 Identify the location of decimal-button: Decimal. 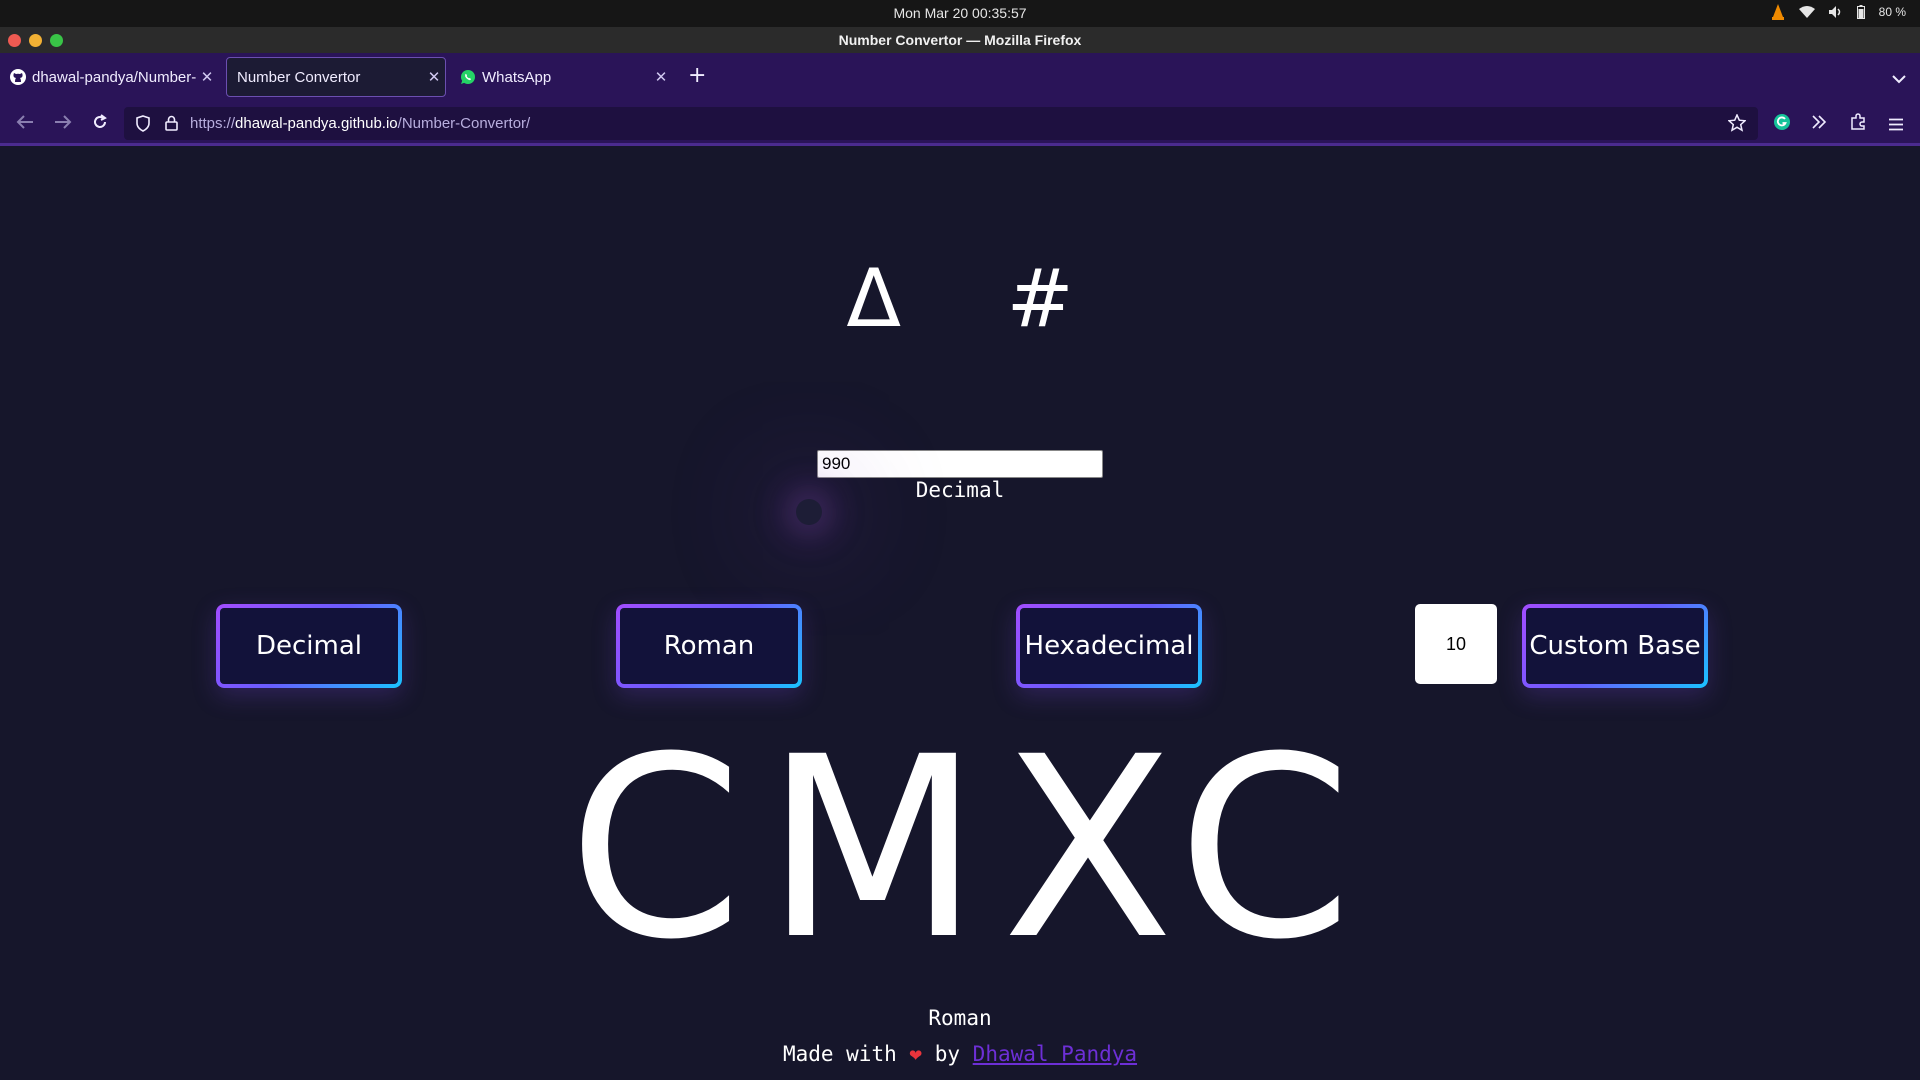
(309, 646).